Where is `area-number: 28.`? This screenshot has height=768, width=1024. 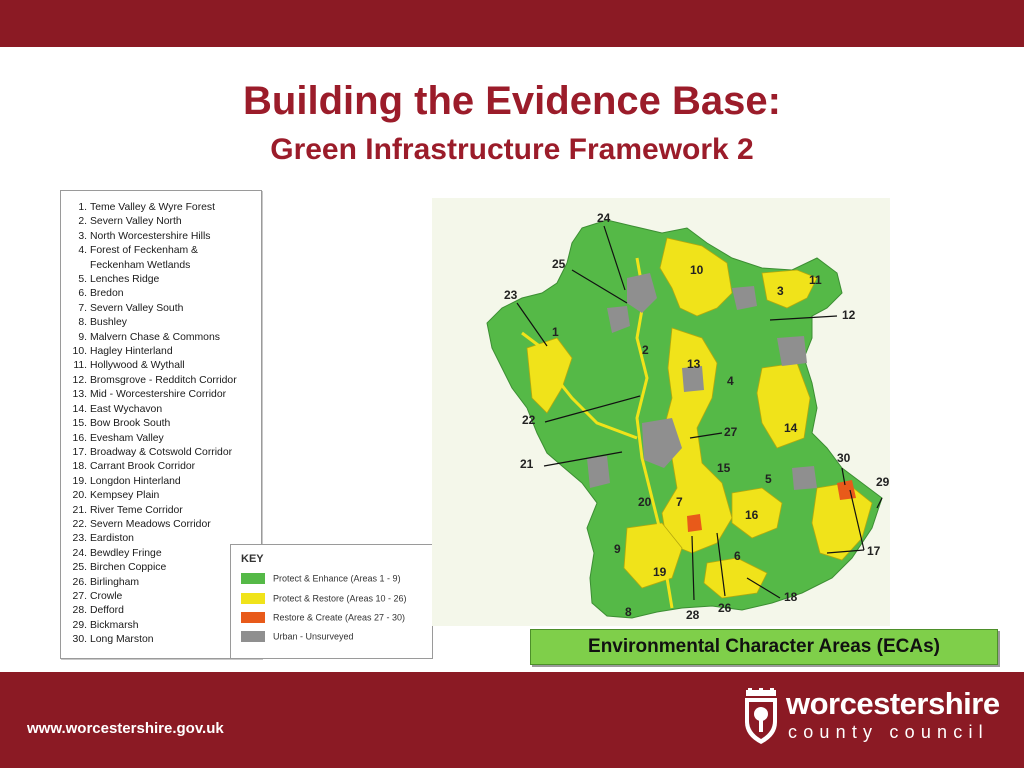
area-number: 28. is located at coordinates (79, 611).